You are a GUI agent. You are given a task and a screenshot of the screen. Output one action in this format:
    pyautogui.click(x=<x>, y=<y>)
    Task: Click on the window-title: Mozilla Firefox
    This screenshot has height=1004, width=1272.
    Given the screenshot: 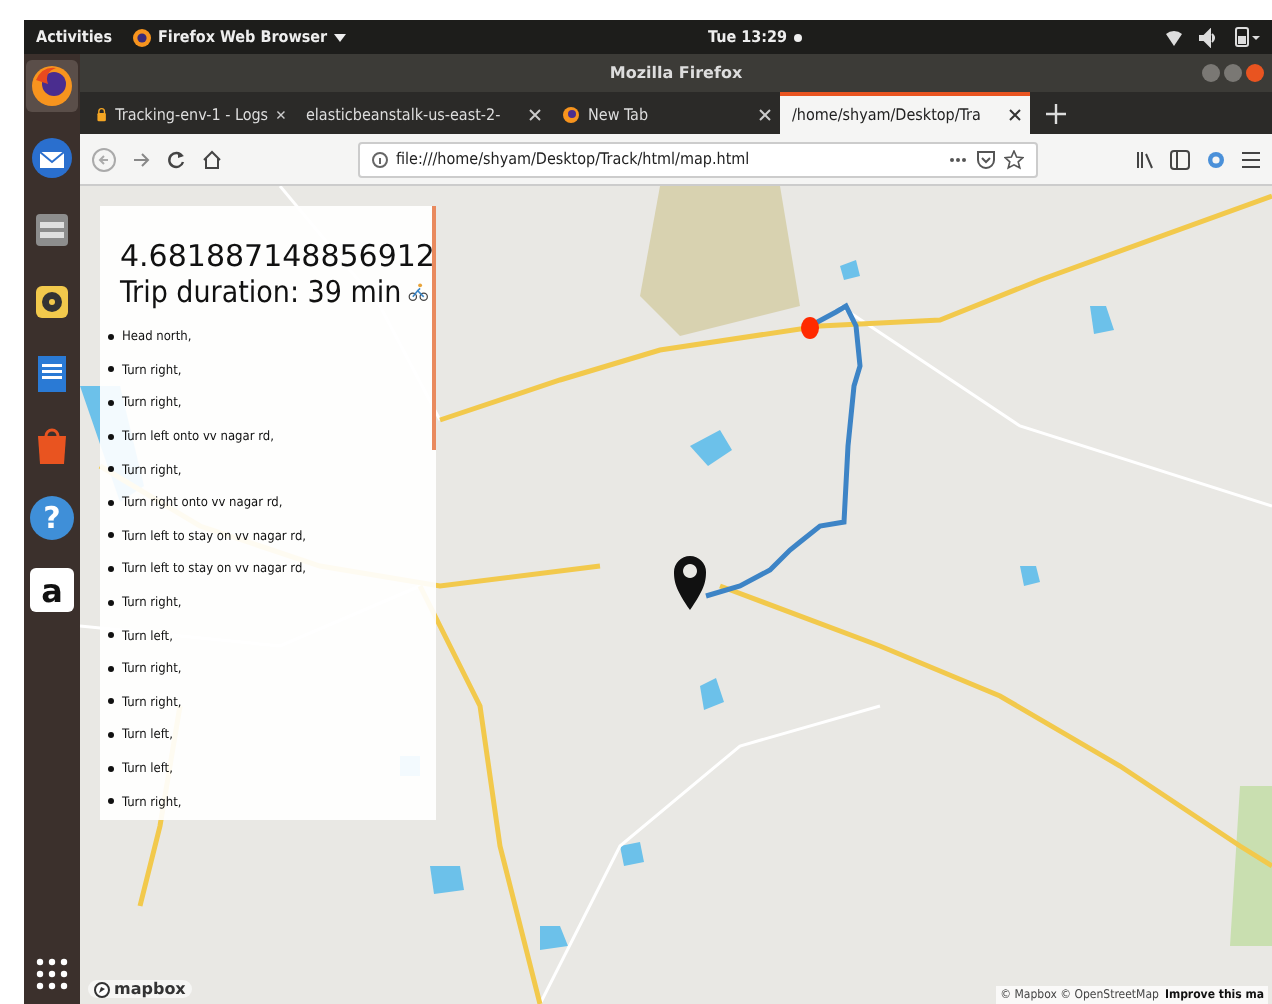 What is the action you would take?
    pyautogui.click(x=676, y=73)
    